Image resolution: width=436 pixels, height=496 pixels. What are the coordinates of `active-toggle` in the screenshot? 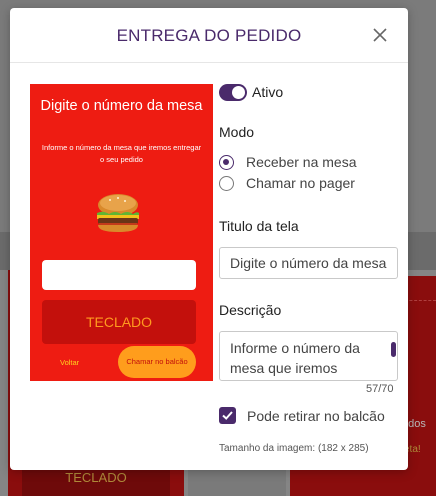 It's located at (233, 92).